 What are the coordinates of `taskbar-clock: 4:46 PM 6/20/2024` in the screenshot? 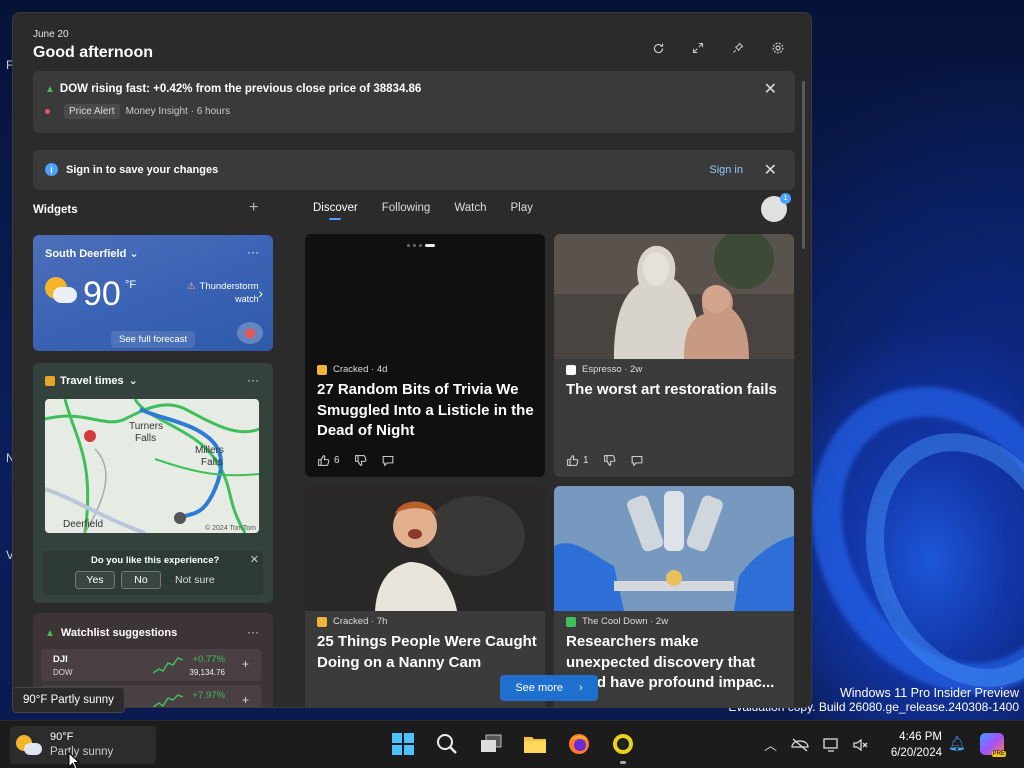 It's located at (912, 745).